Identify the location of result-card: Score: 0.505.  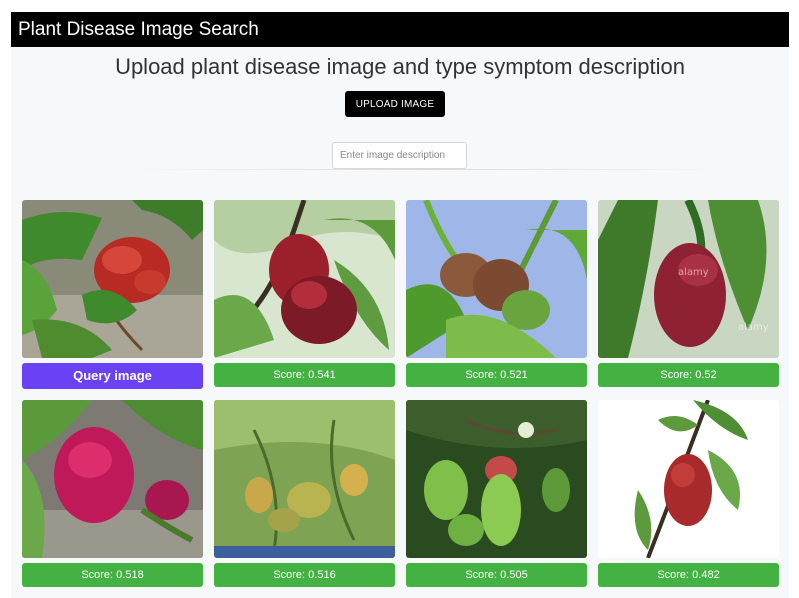
(496, 493).